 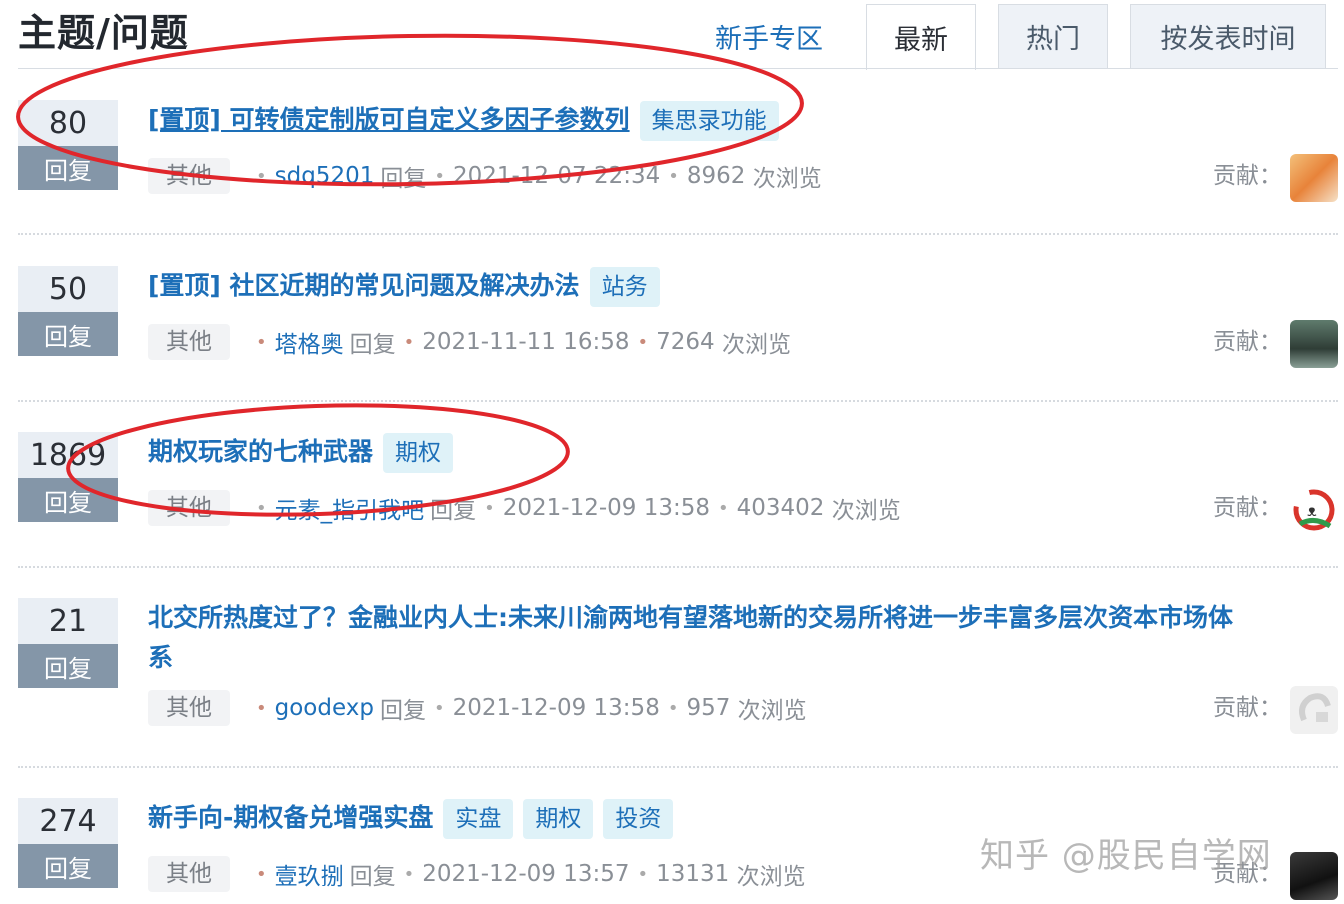 What do you see at coordinates (685, 342) in the screenshot?
I see `view-count: 7264` at bounding box center [685, 342].